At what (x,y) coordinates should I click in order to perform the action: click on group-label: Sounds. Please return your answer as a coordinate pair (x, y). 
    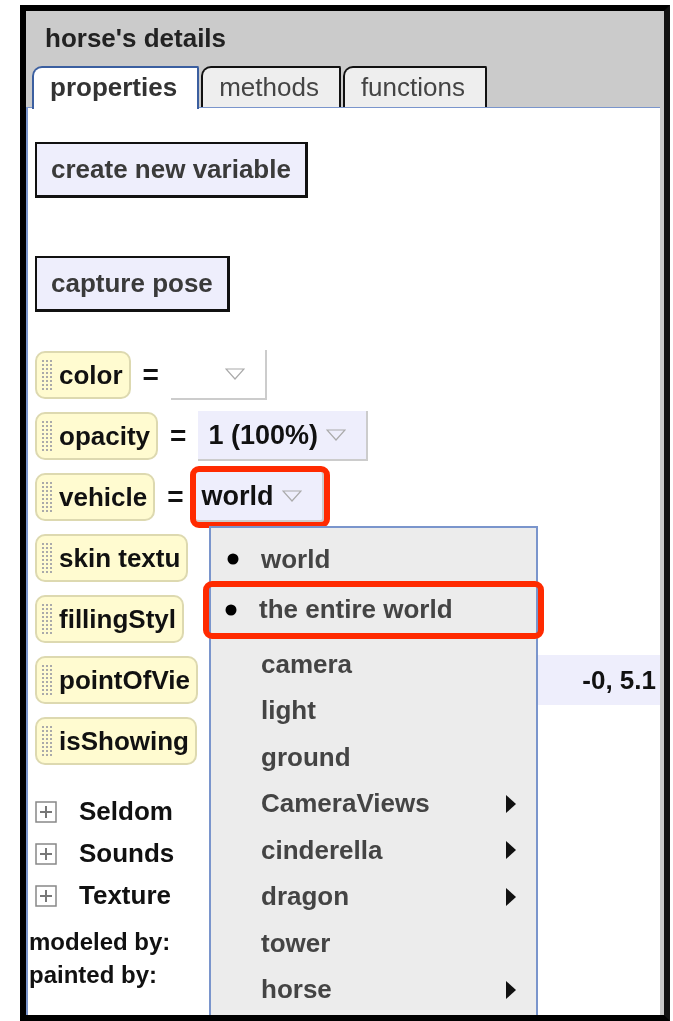
    Looking at the image, I should click on (127, 853).